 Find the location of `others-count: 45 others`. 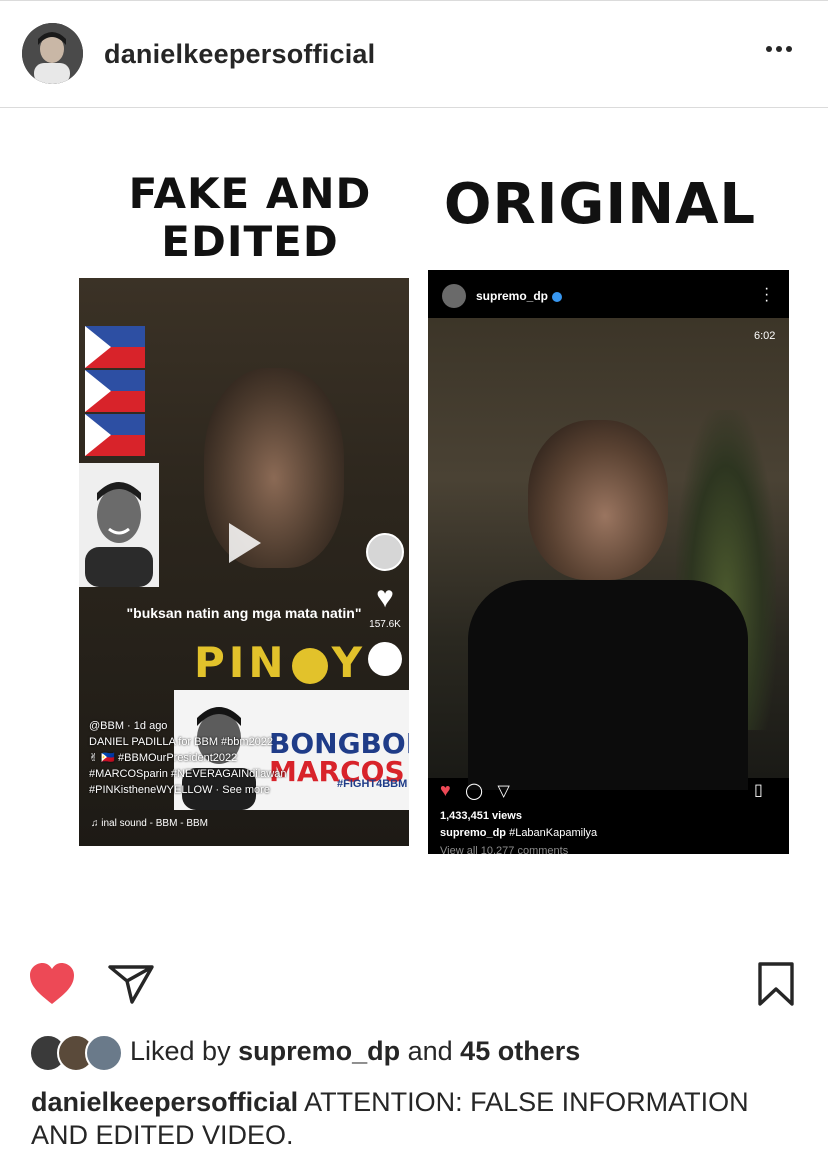

others-count: 45 others is located at coordinates (520, 1051).